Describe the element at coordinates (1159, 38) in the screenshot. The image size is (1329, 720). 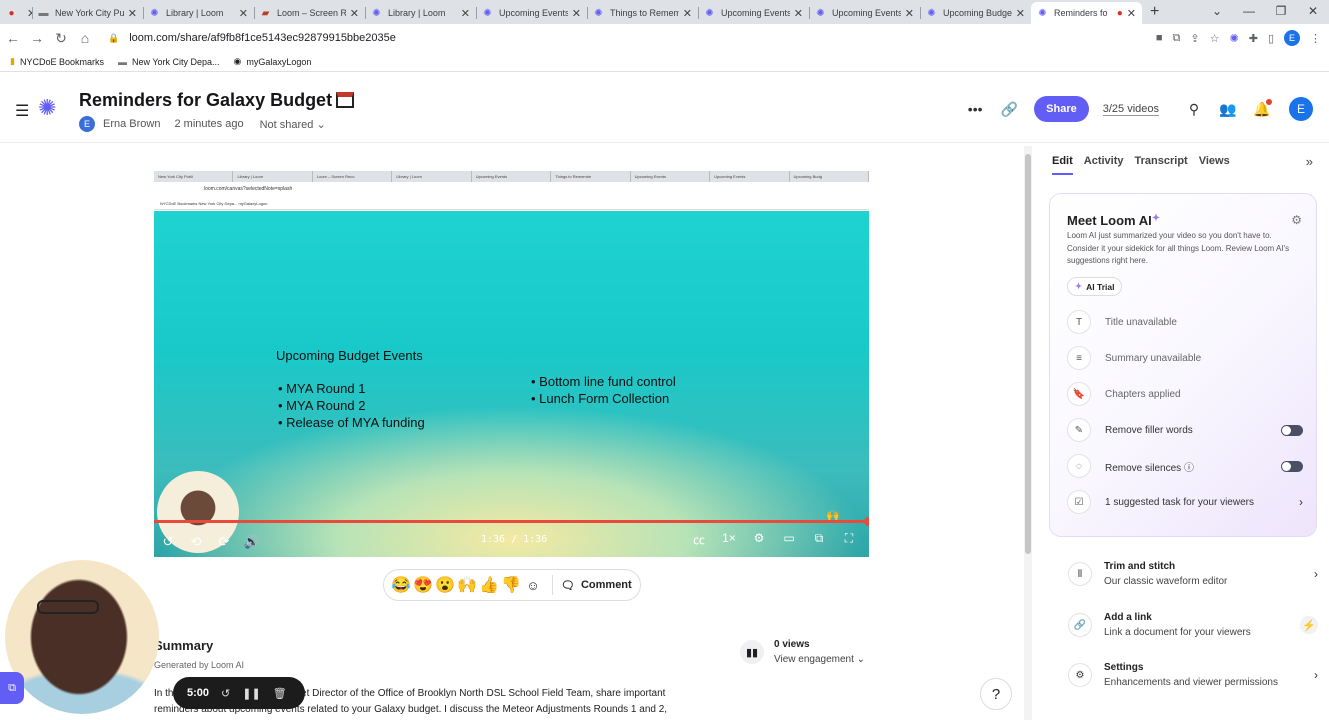
I see `camera-icon: ■` at that location.